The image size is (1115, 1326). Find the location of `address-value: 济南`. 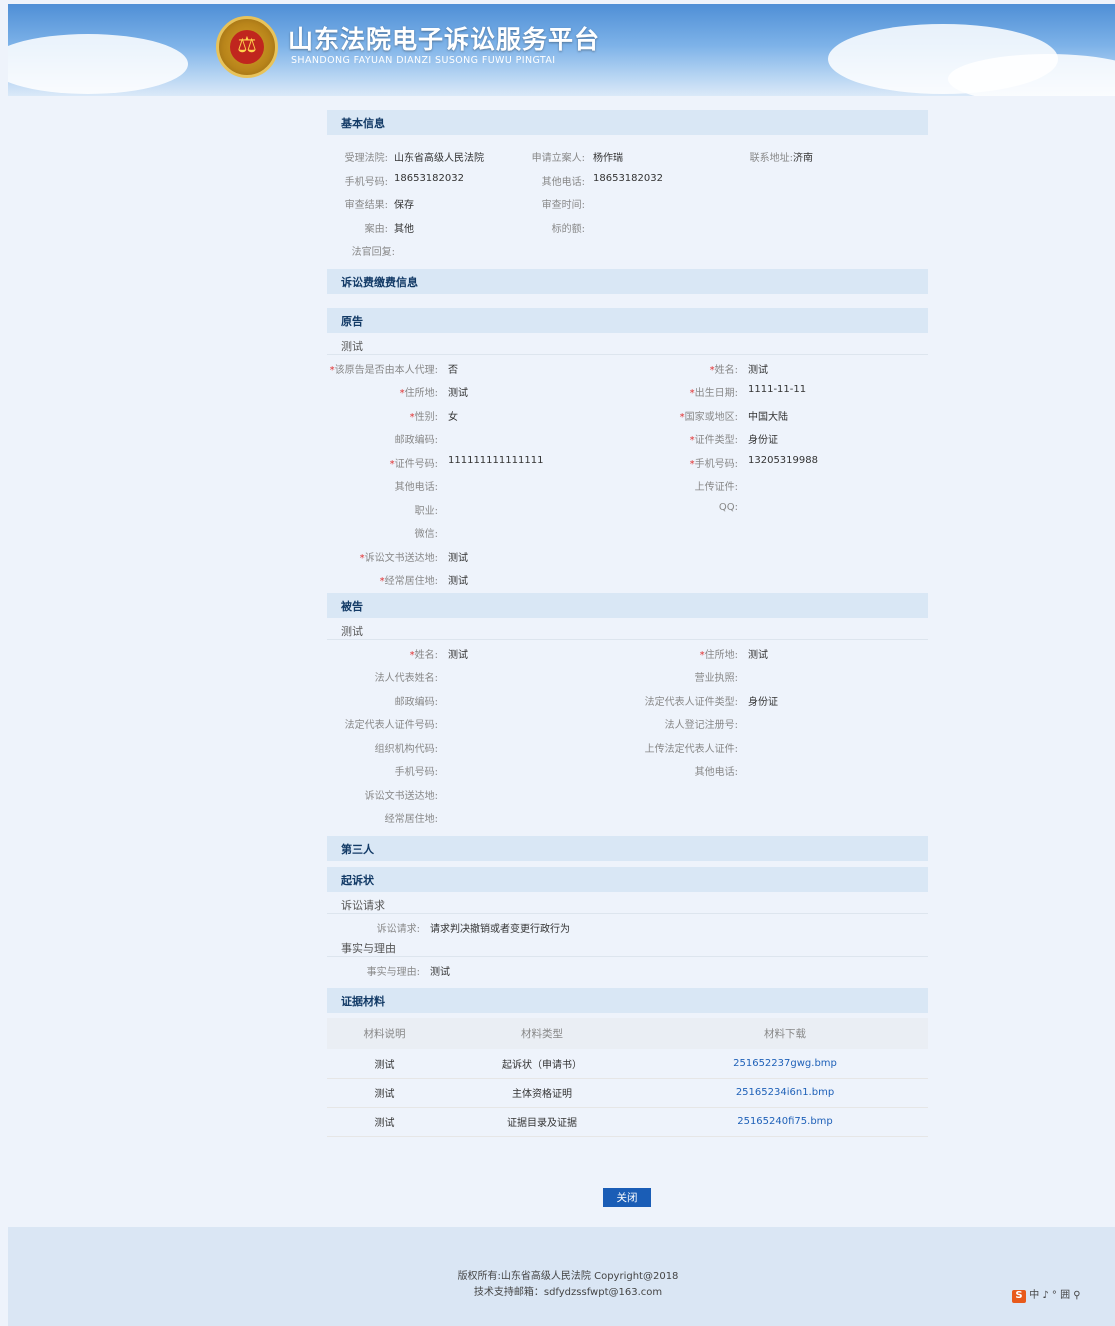

address-value: 济南 is located at coordinates (803, 158).